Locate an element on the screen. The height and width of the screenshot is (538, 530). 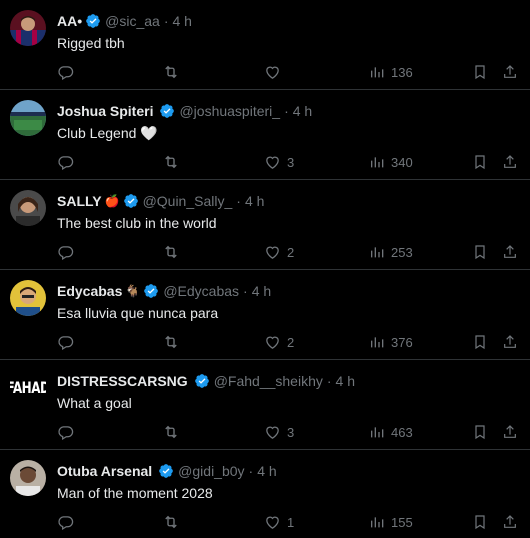
display-name: Otuba Arsenal is located at coordinates (104, 471).